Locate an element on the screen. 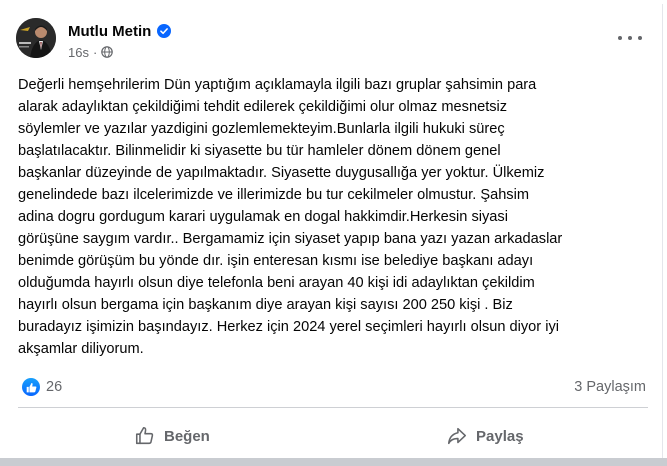  like-button: Beğen is located at coordinates (172, 436).